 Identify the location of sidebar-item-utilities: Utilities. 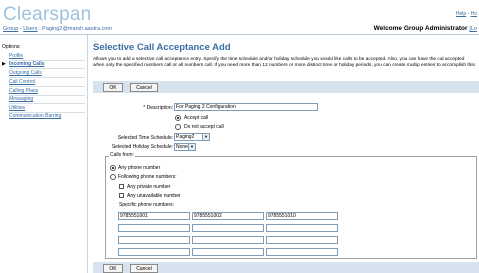
(17, 108).